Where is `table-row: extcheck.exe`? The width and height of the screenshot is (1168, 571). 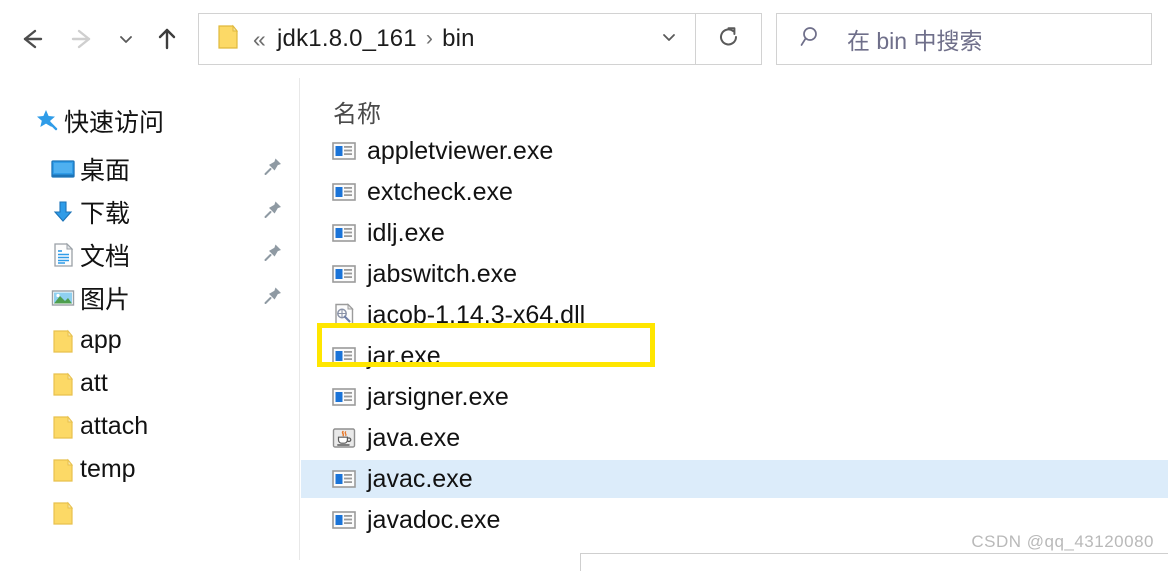 table-row: extcheck.exe is located at coordinates (734, 192).